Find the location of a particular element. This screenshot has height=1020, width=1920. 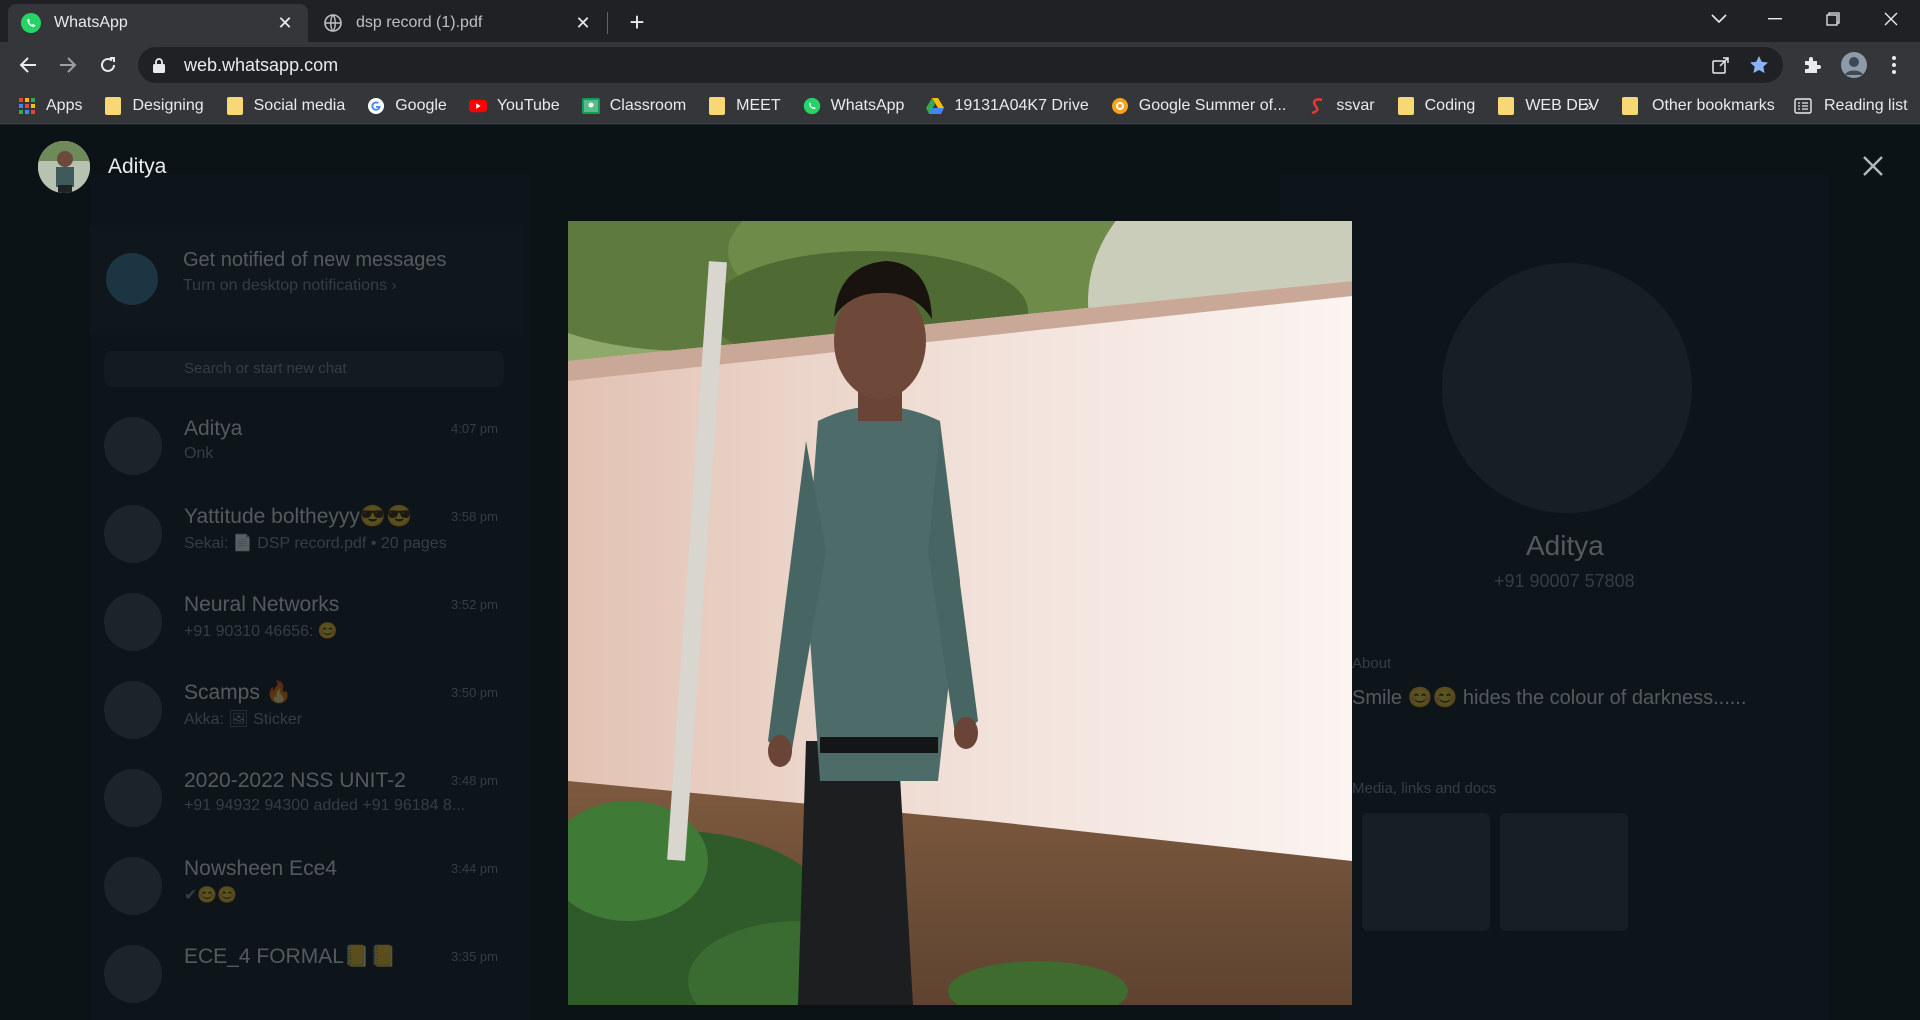

close-window-button is located at coordinates (1891, 19).